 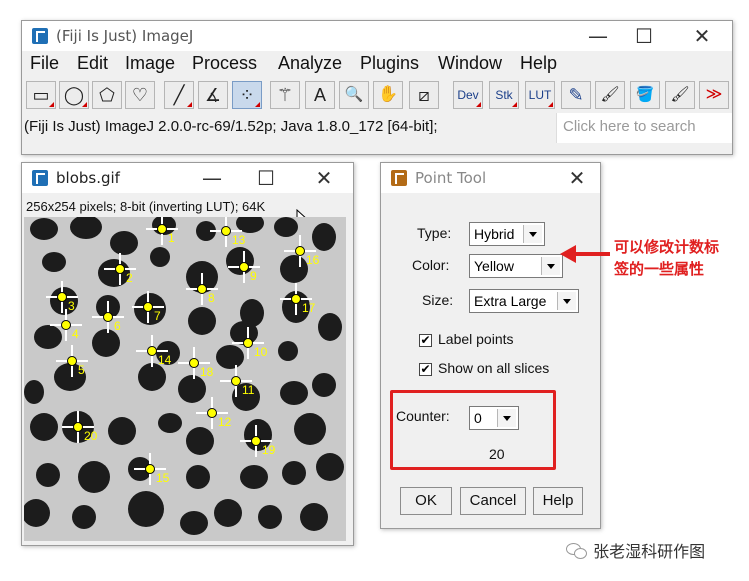 I want to click on multipoint-tool: ⁘, so click(x=247, y=95).